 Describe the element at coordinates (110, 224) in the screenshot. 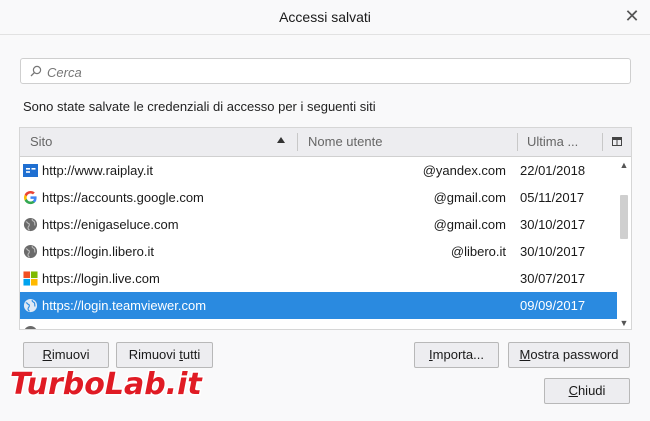

I see `site-url: https://enigaseluce.com` at that location.